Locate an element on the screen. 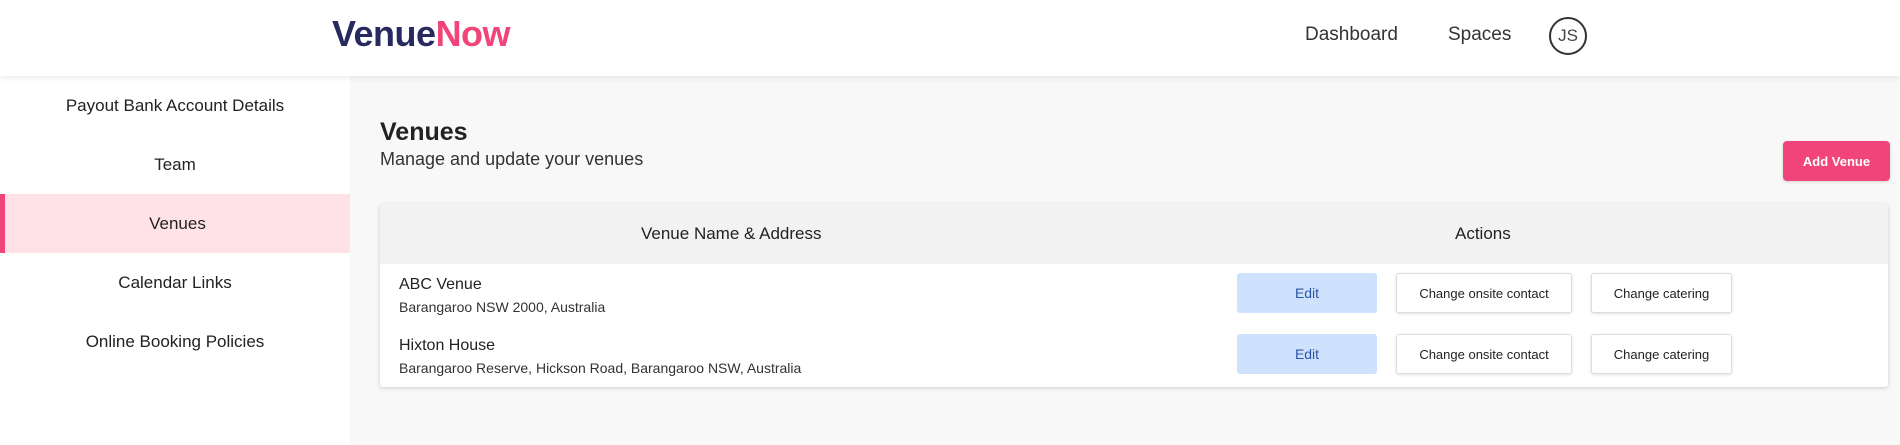 The image size is (1900, 445). logo-text-now: Now is located at coordinates (473, 33).